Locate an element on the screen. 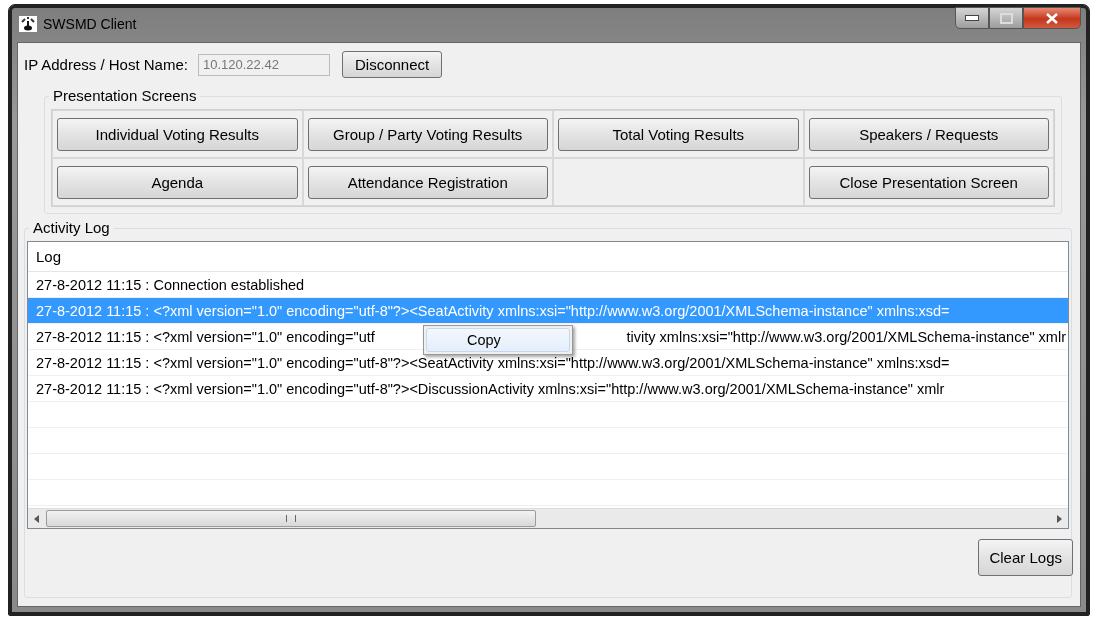 The height and width of the screenshot is (622, 1104). close-button is located at coordinates (1052, 18).